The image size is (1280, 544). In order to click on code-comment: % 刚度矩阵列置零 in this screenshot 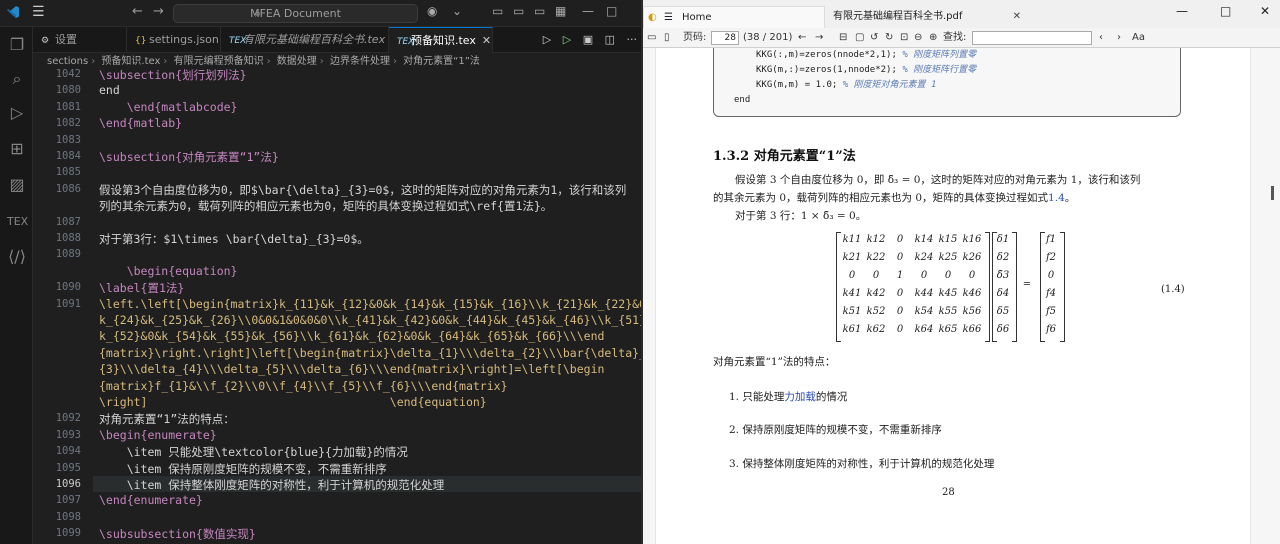, I will do `click(939, 55)`.